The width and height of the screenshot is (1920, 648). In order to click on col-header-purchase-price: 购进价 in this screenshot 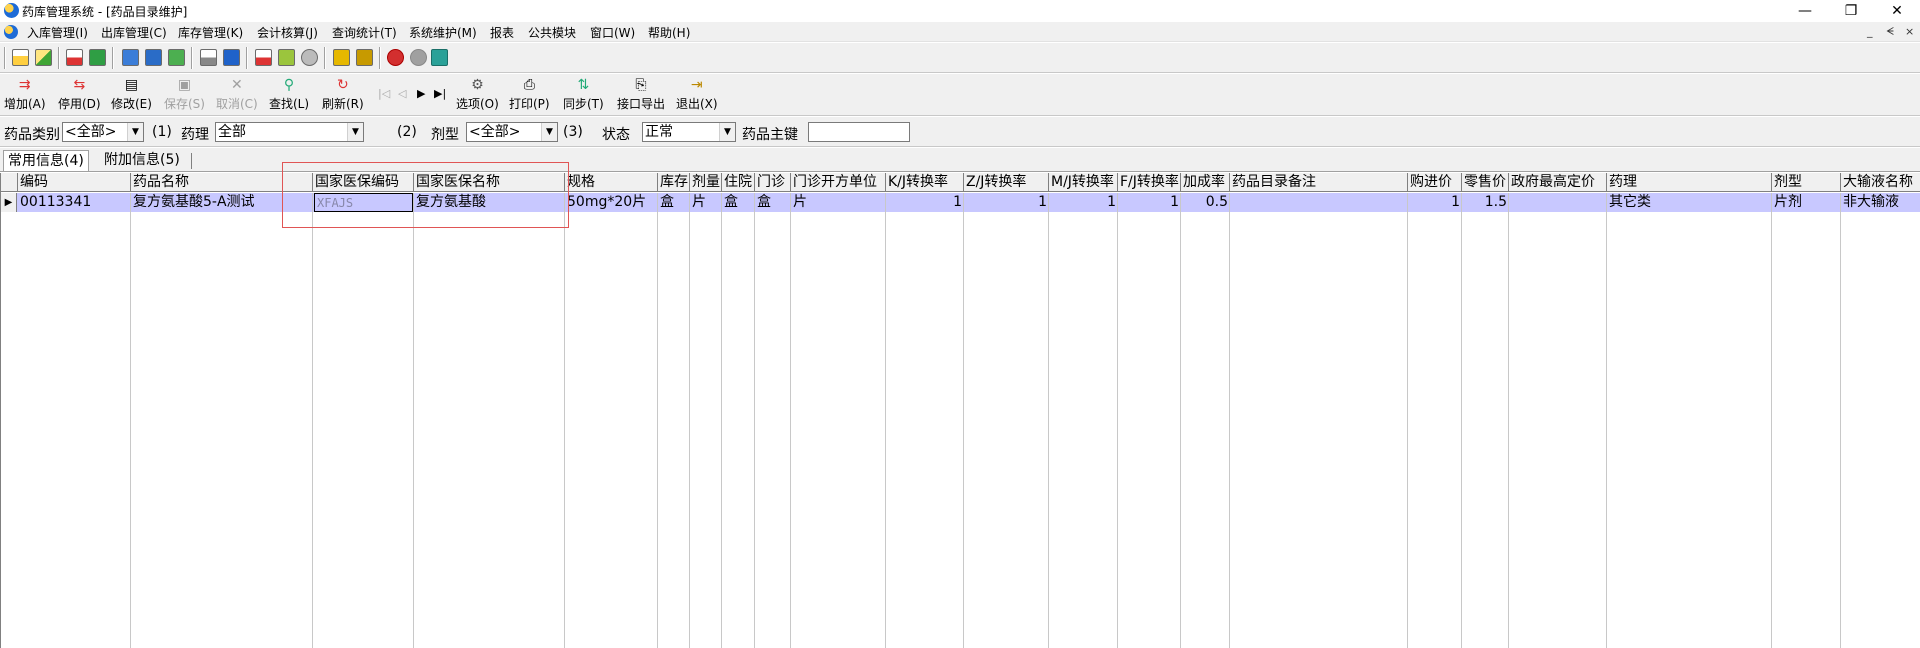, I will do `click(1435, 182)`.